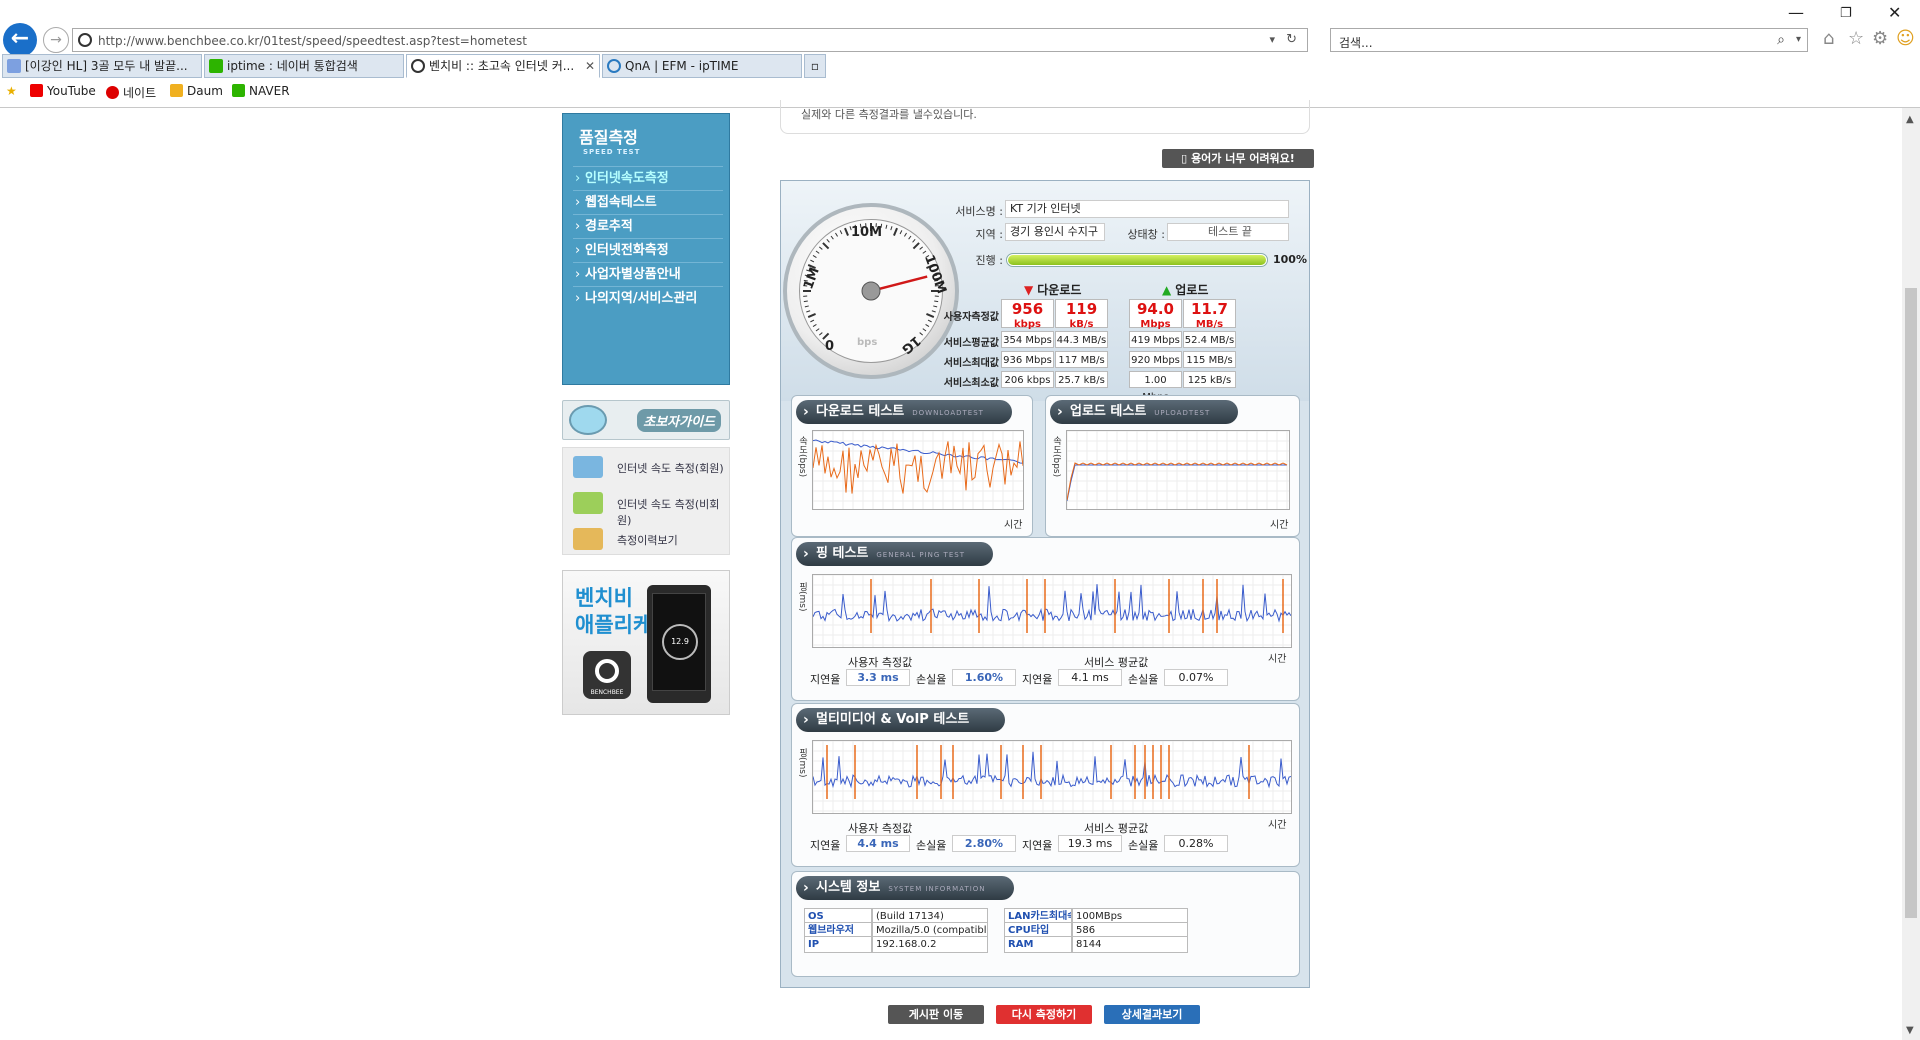 Image resolution: width=1920 pixels, height=1040 pixels. I want to click on voip-xlabel: 시간, so click(1277, 825).